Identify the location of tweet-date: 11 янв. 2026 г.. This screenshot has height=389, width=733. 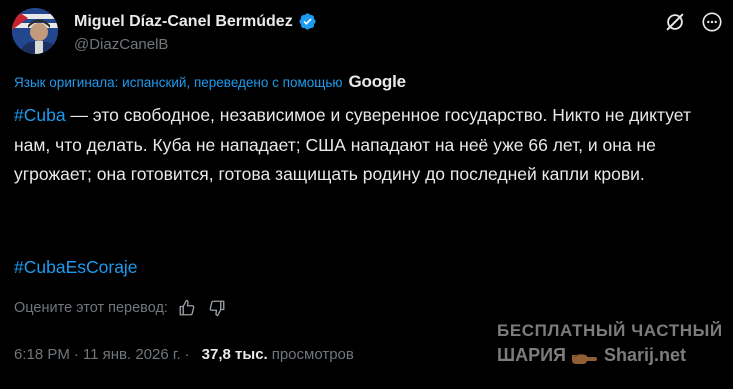
(132, 354).